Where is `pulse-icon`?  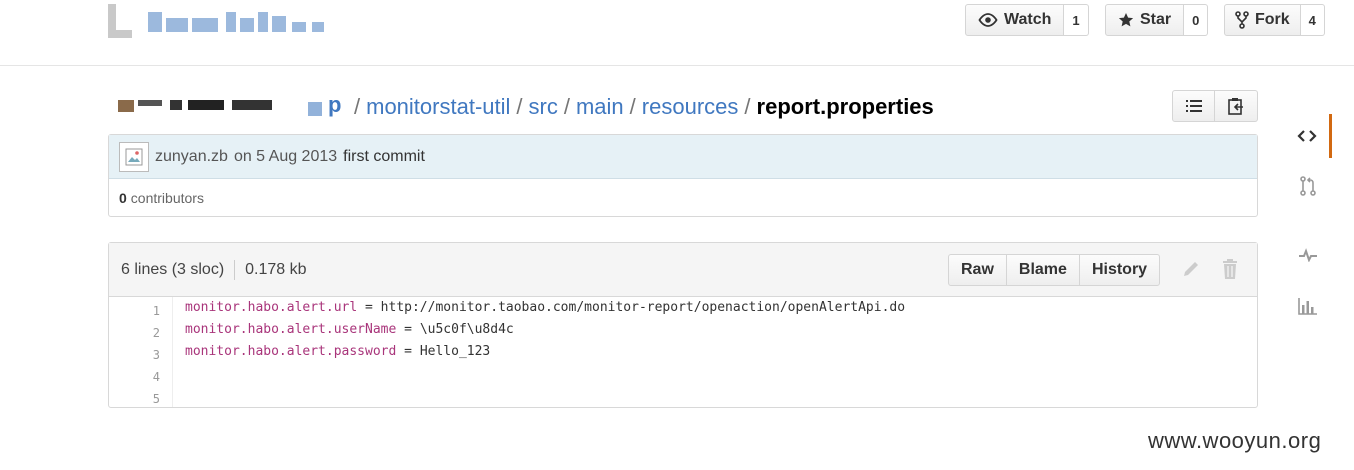 pulse-icon is located at coordinates (1308, 255).